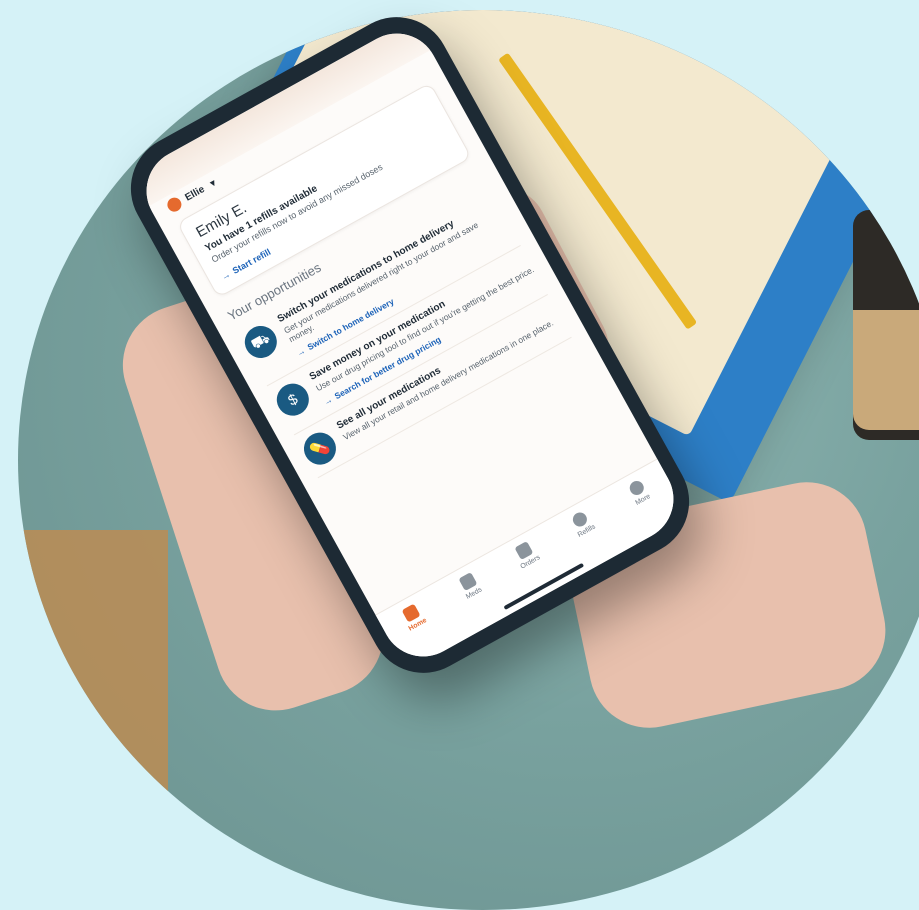 The width and height of the screenshot is (919, 910). I want to click on avatar, so click(174, 205).